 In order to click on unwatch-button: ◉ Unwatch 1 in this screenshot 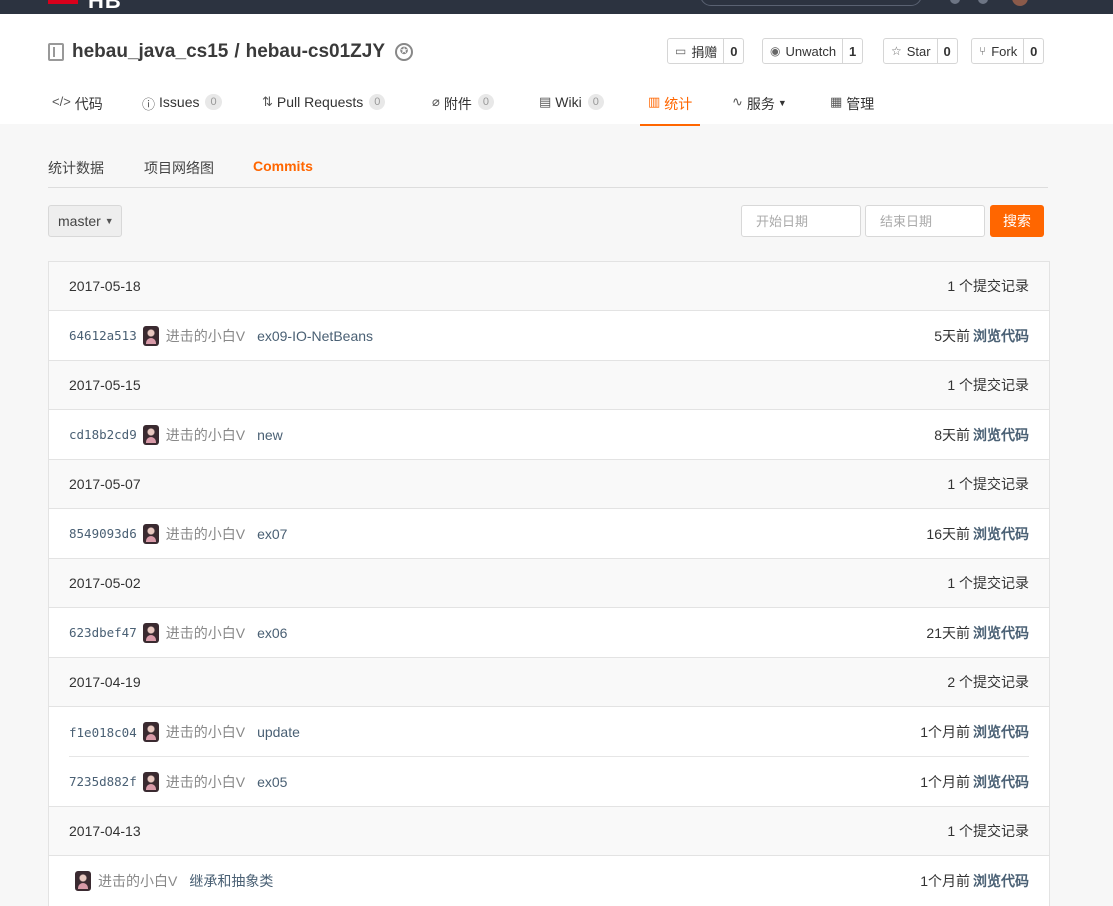, I will do `click(813, 51)`.